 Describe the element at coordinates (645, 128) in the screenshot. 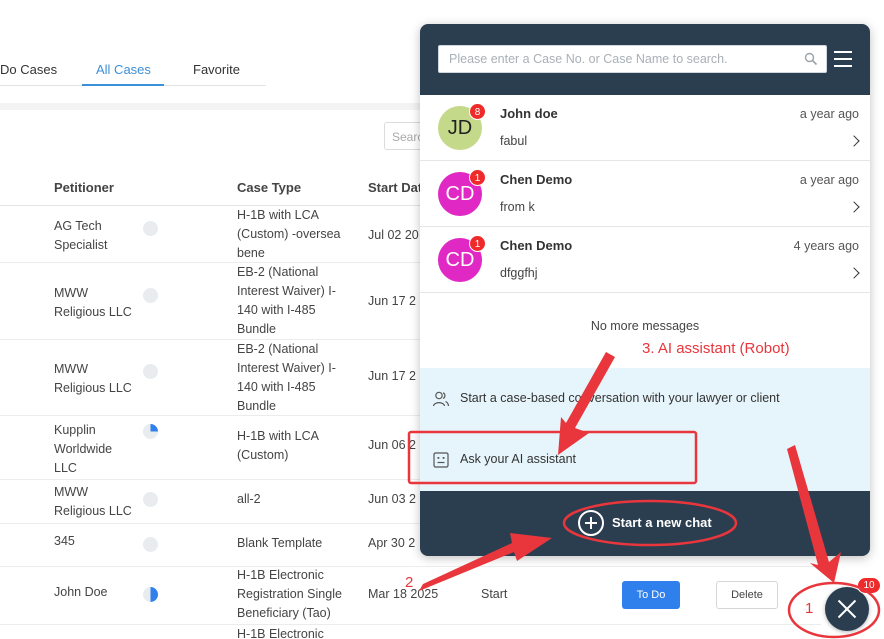

I see `conversation-item: JD 8 John doe a year ago fabul` at that location.